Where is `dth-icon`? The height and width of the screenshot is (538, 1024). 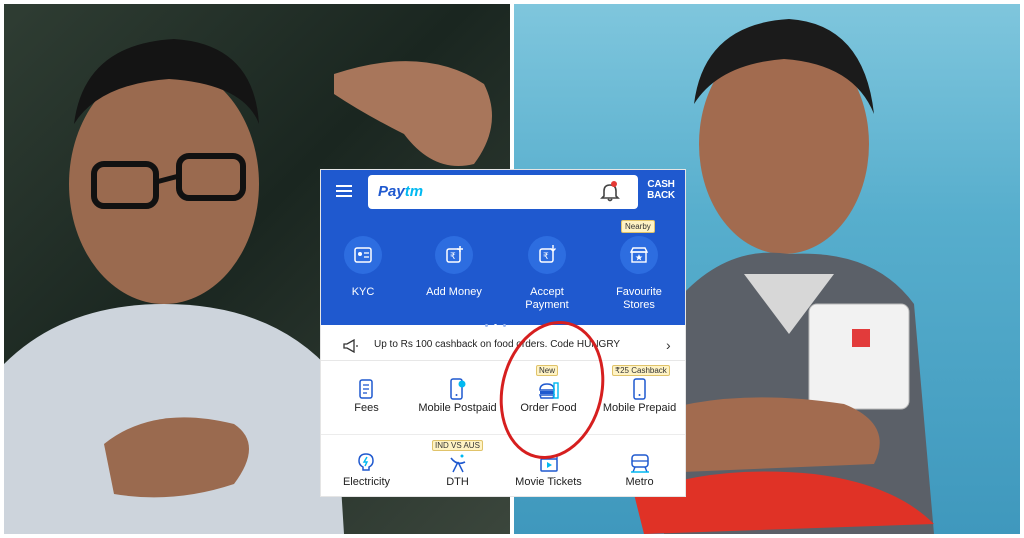 dth-icon is located at coordinates (458, 463).